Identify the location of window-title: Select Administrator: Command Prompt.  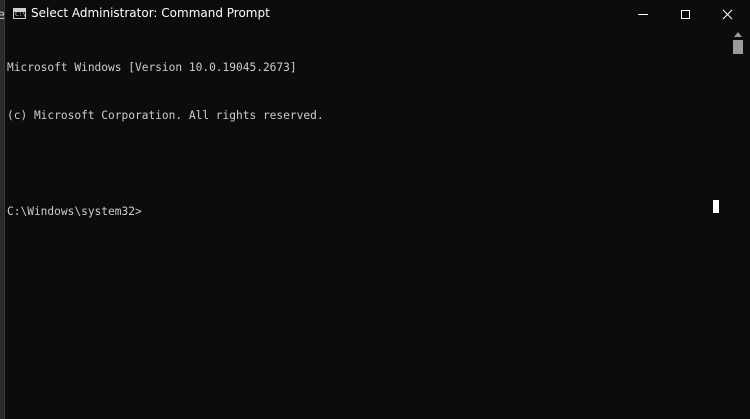
(150, 13).